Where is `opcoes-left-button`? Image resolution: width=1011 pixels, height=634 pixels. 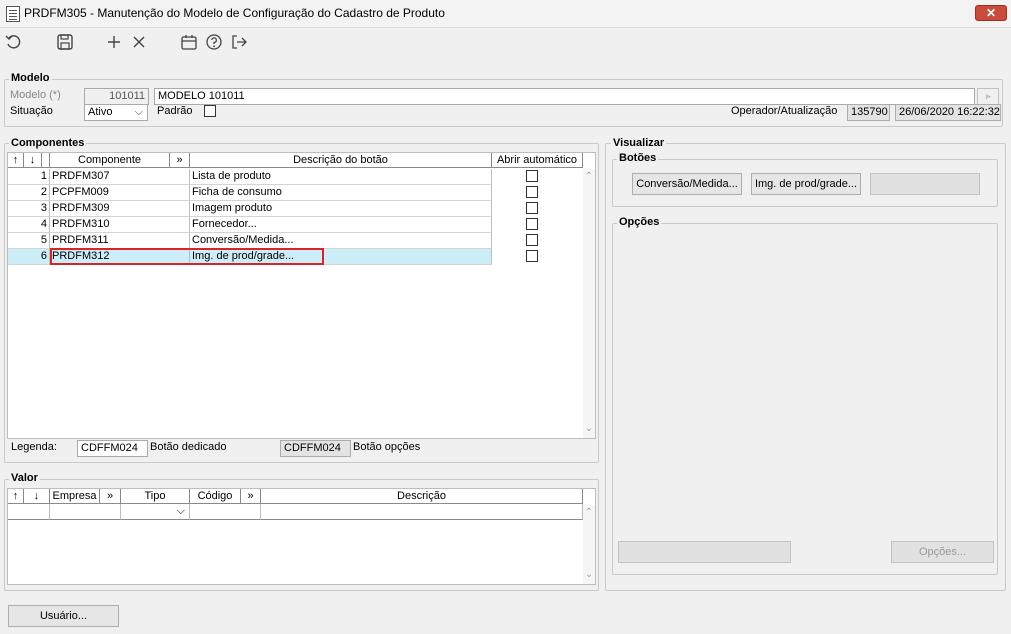 opcoes-left-button is located at coordinates (704, 552).